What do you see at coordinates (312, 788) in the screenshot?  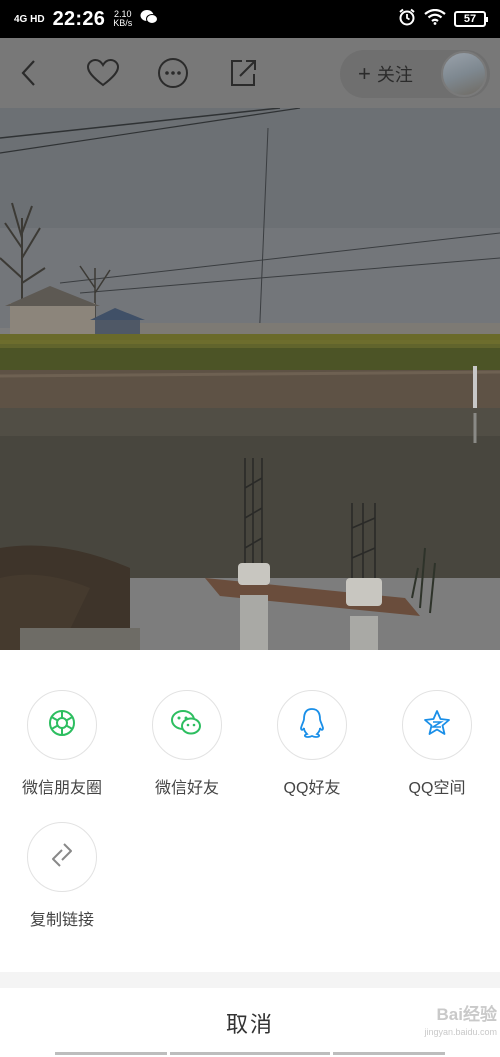 I see `share-label: QQ好友` at bounding box center [312, 788].